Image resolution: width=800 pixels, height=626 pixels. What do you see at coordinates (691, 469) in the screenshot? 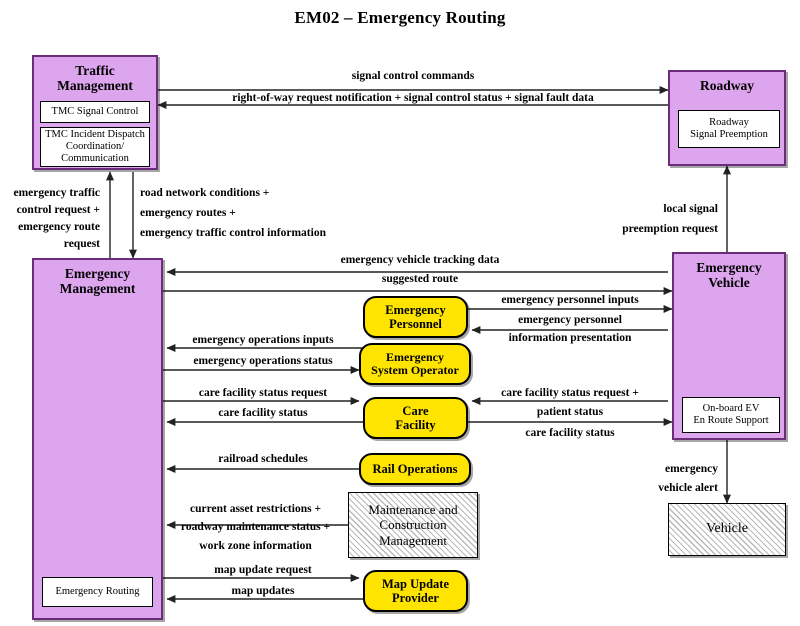
I see `flow-emergency-vehicle-alert-line1: emergency` at bounding box center [691, 469].